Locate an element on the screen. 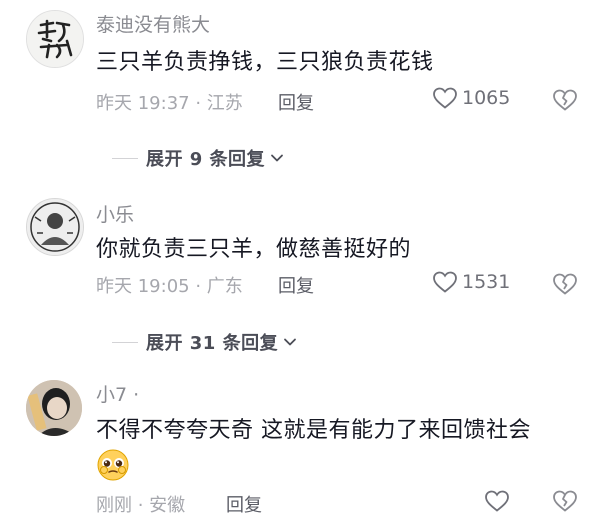 The image size is (600, 523). expand-replies-label: 展开 9 条回复 is located at coordinates (206, 159).